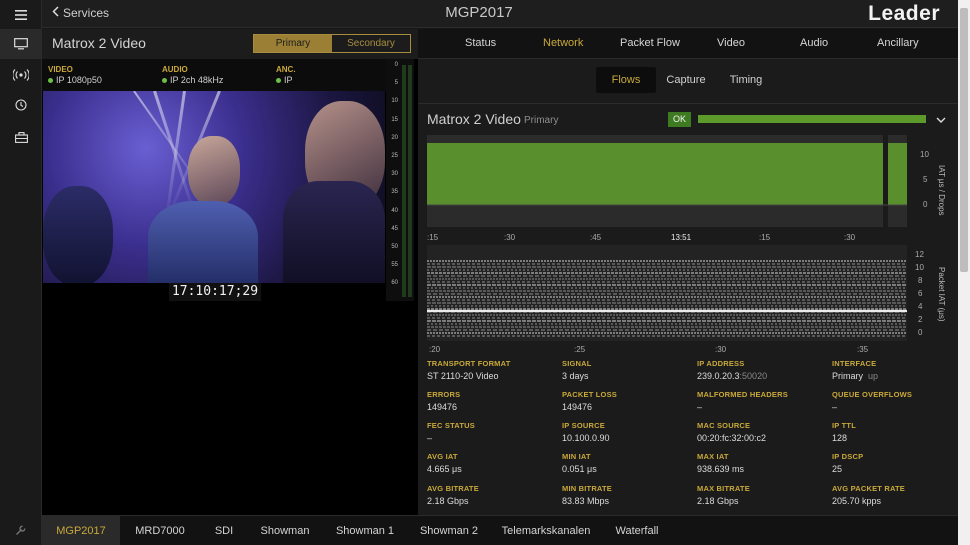 This screenshot has width=970, height=545. What do you see at coordinates (920, 332) in the screenshot?
I see `y-tick: 0` at bounding box center [920, 332].